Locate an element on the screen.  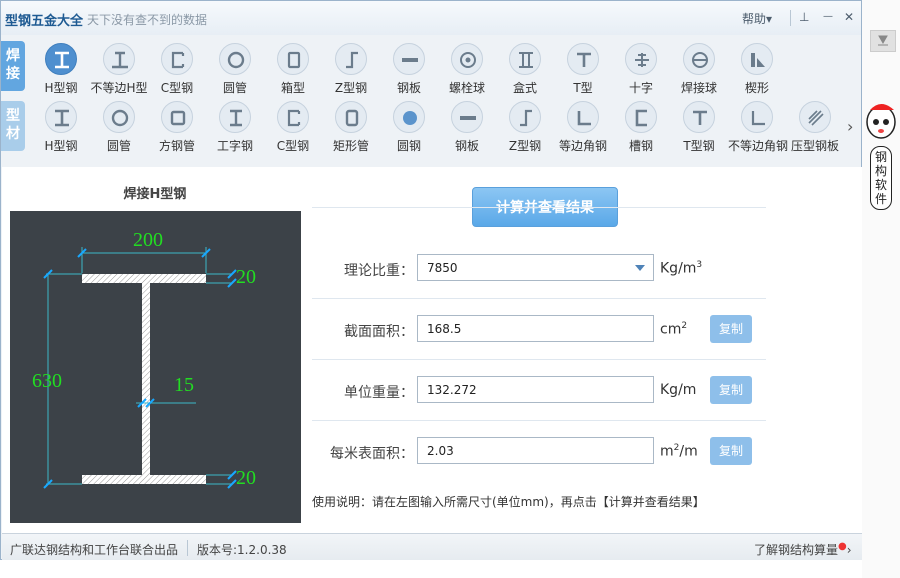
area-unit: cm2 is located at coordinates (674, 329).